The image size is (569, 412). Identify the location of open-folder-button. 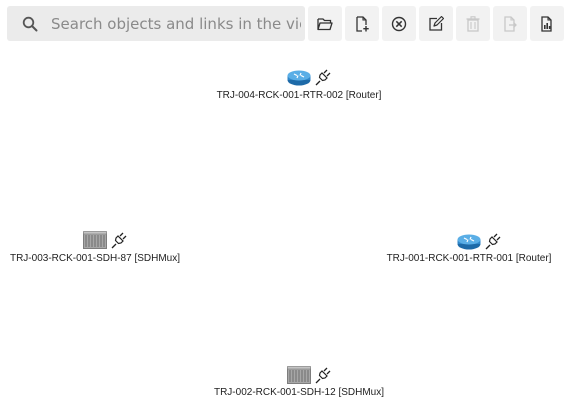
(325, 23).